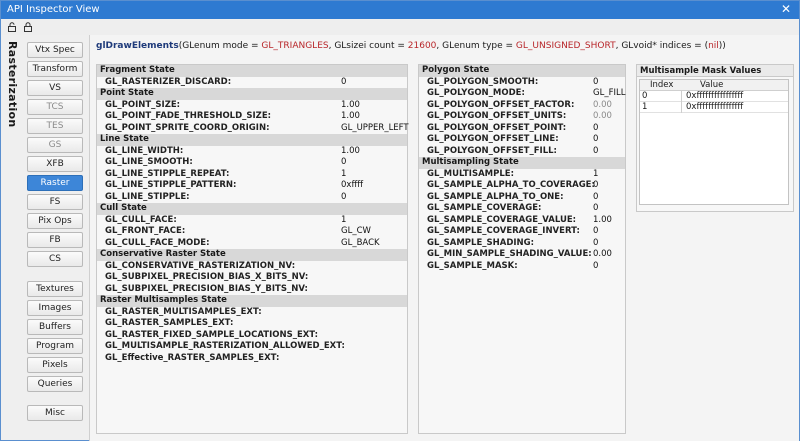 The image size is (800, 441). What do you see at coordinates (352, 185) in the screenshot?
I see `state-value: 0xffff` at bounding box center [352, 185].